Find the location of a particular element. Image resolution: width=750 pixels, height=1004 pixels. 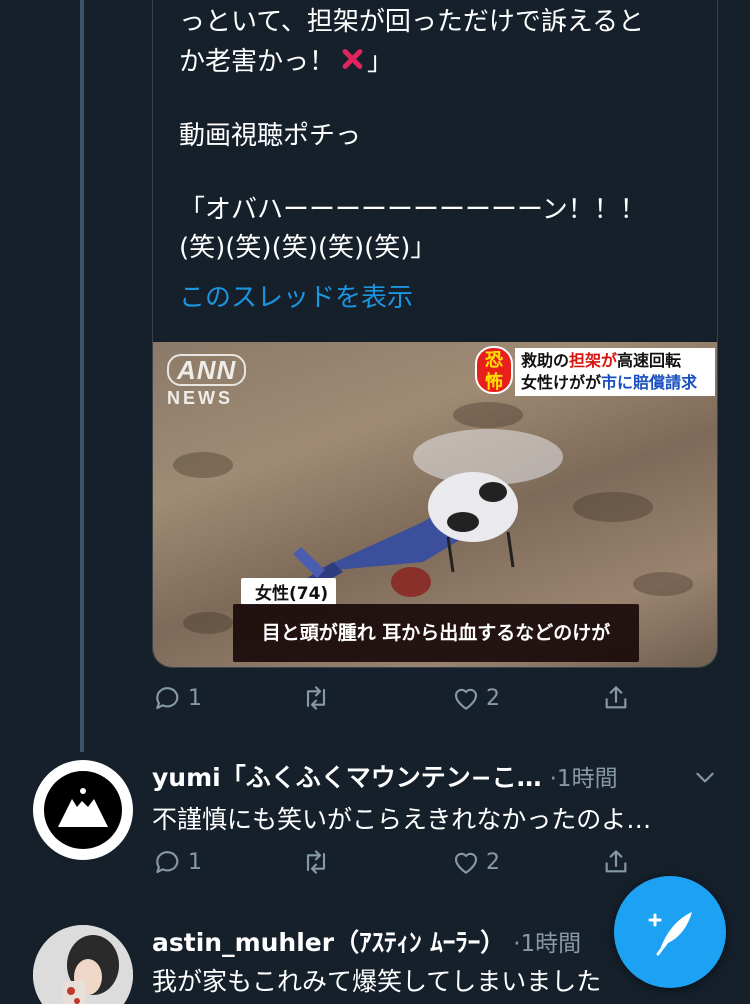

victim-label: 女性(74) is located at coordinates (289, 591).